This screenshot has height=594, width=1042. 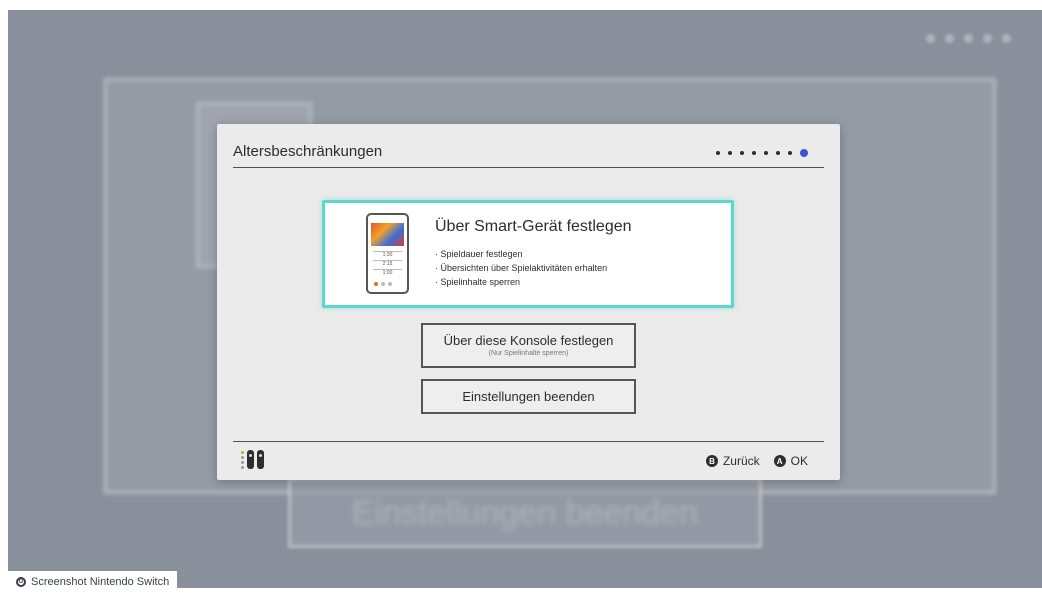 I want to click on feature-item: Spielinhalte sperren, so click(x=521, y=282).